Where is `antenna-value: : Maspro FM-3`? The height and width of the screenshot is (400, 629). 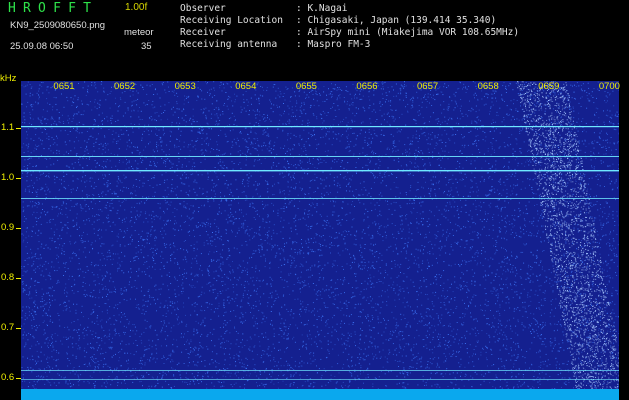 antenna-value: : Maspro FM-3 is located at coordinates (333, 44).